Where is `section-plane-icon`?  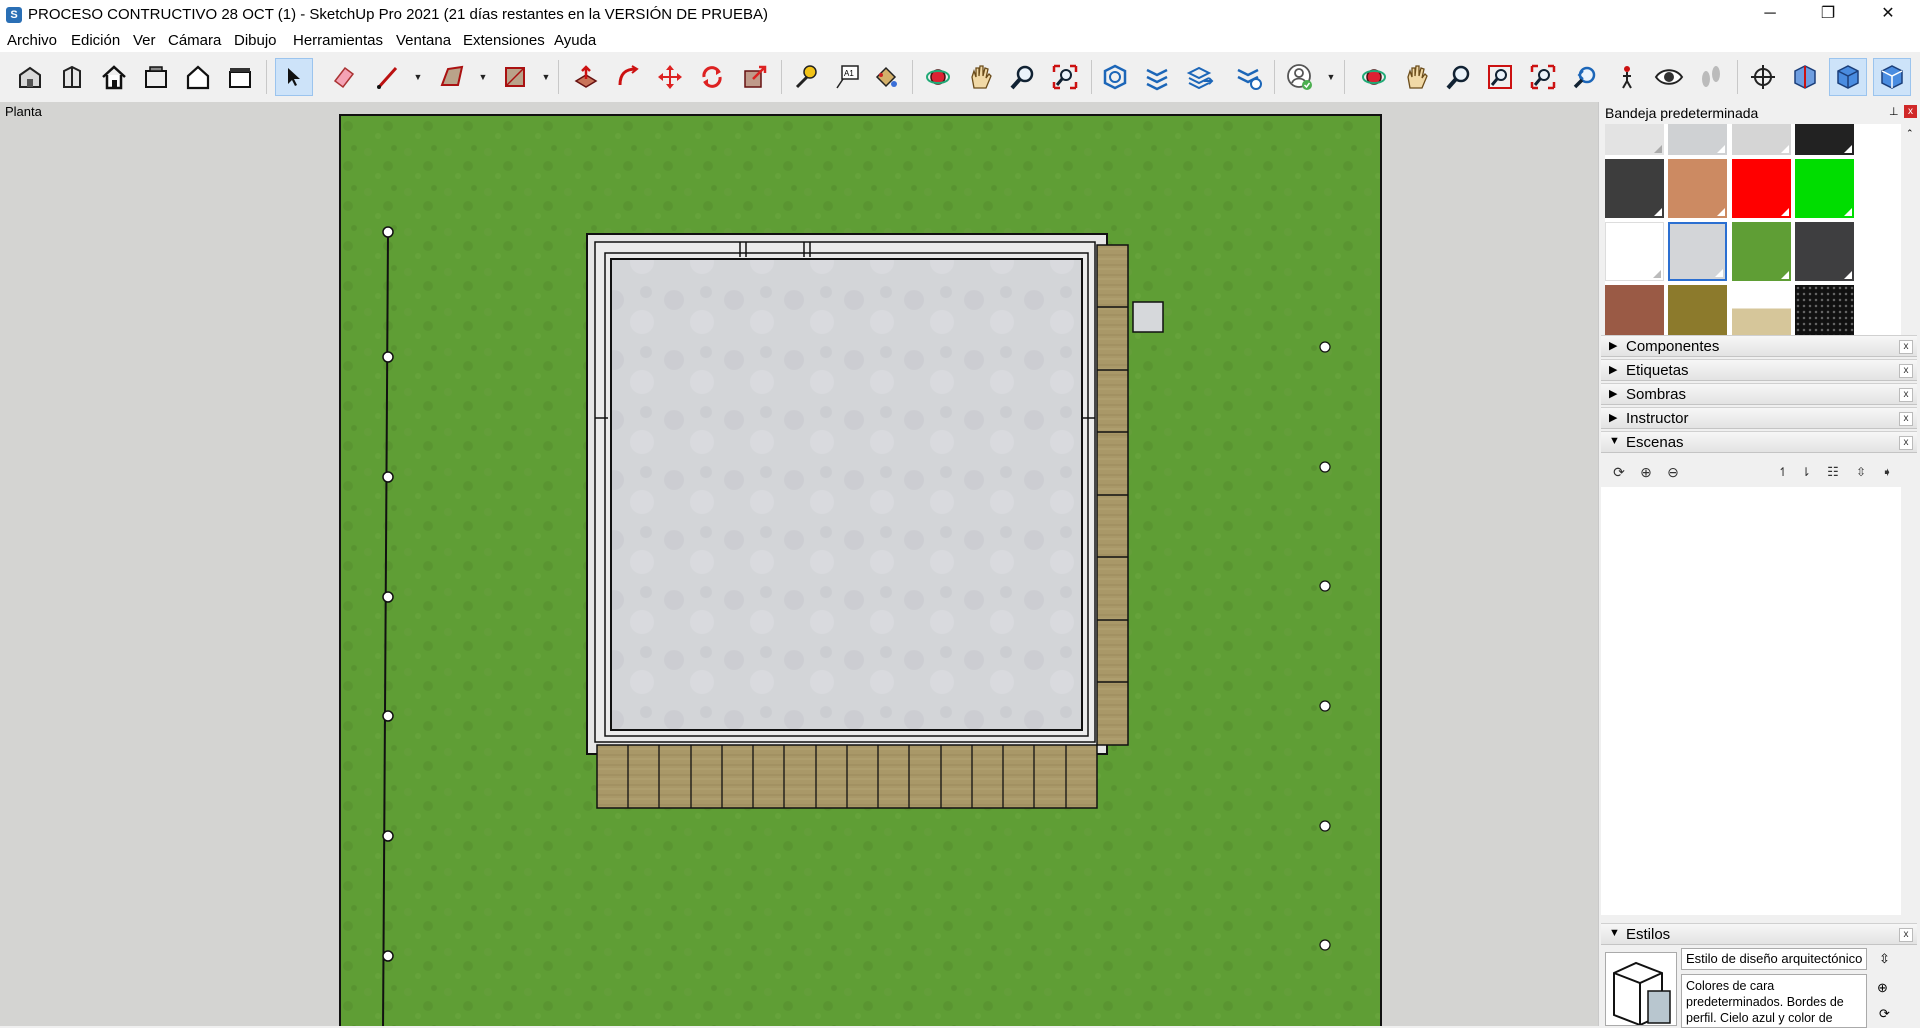
section-plane-icon is located at coordinates (1763, 77).